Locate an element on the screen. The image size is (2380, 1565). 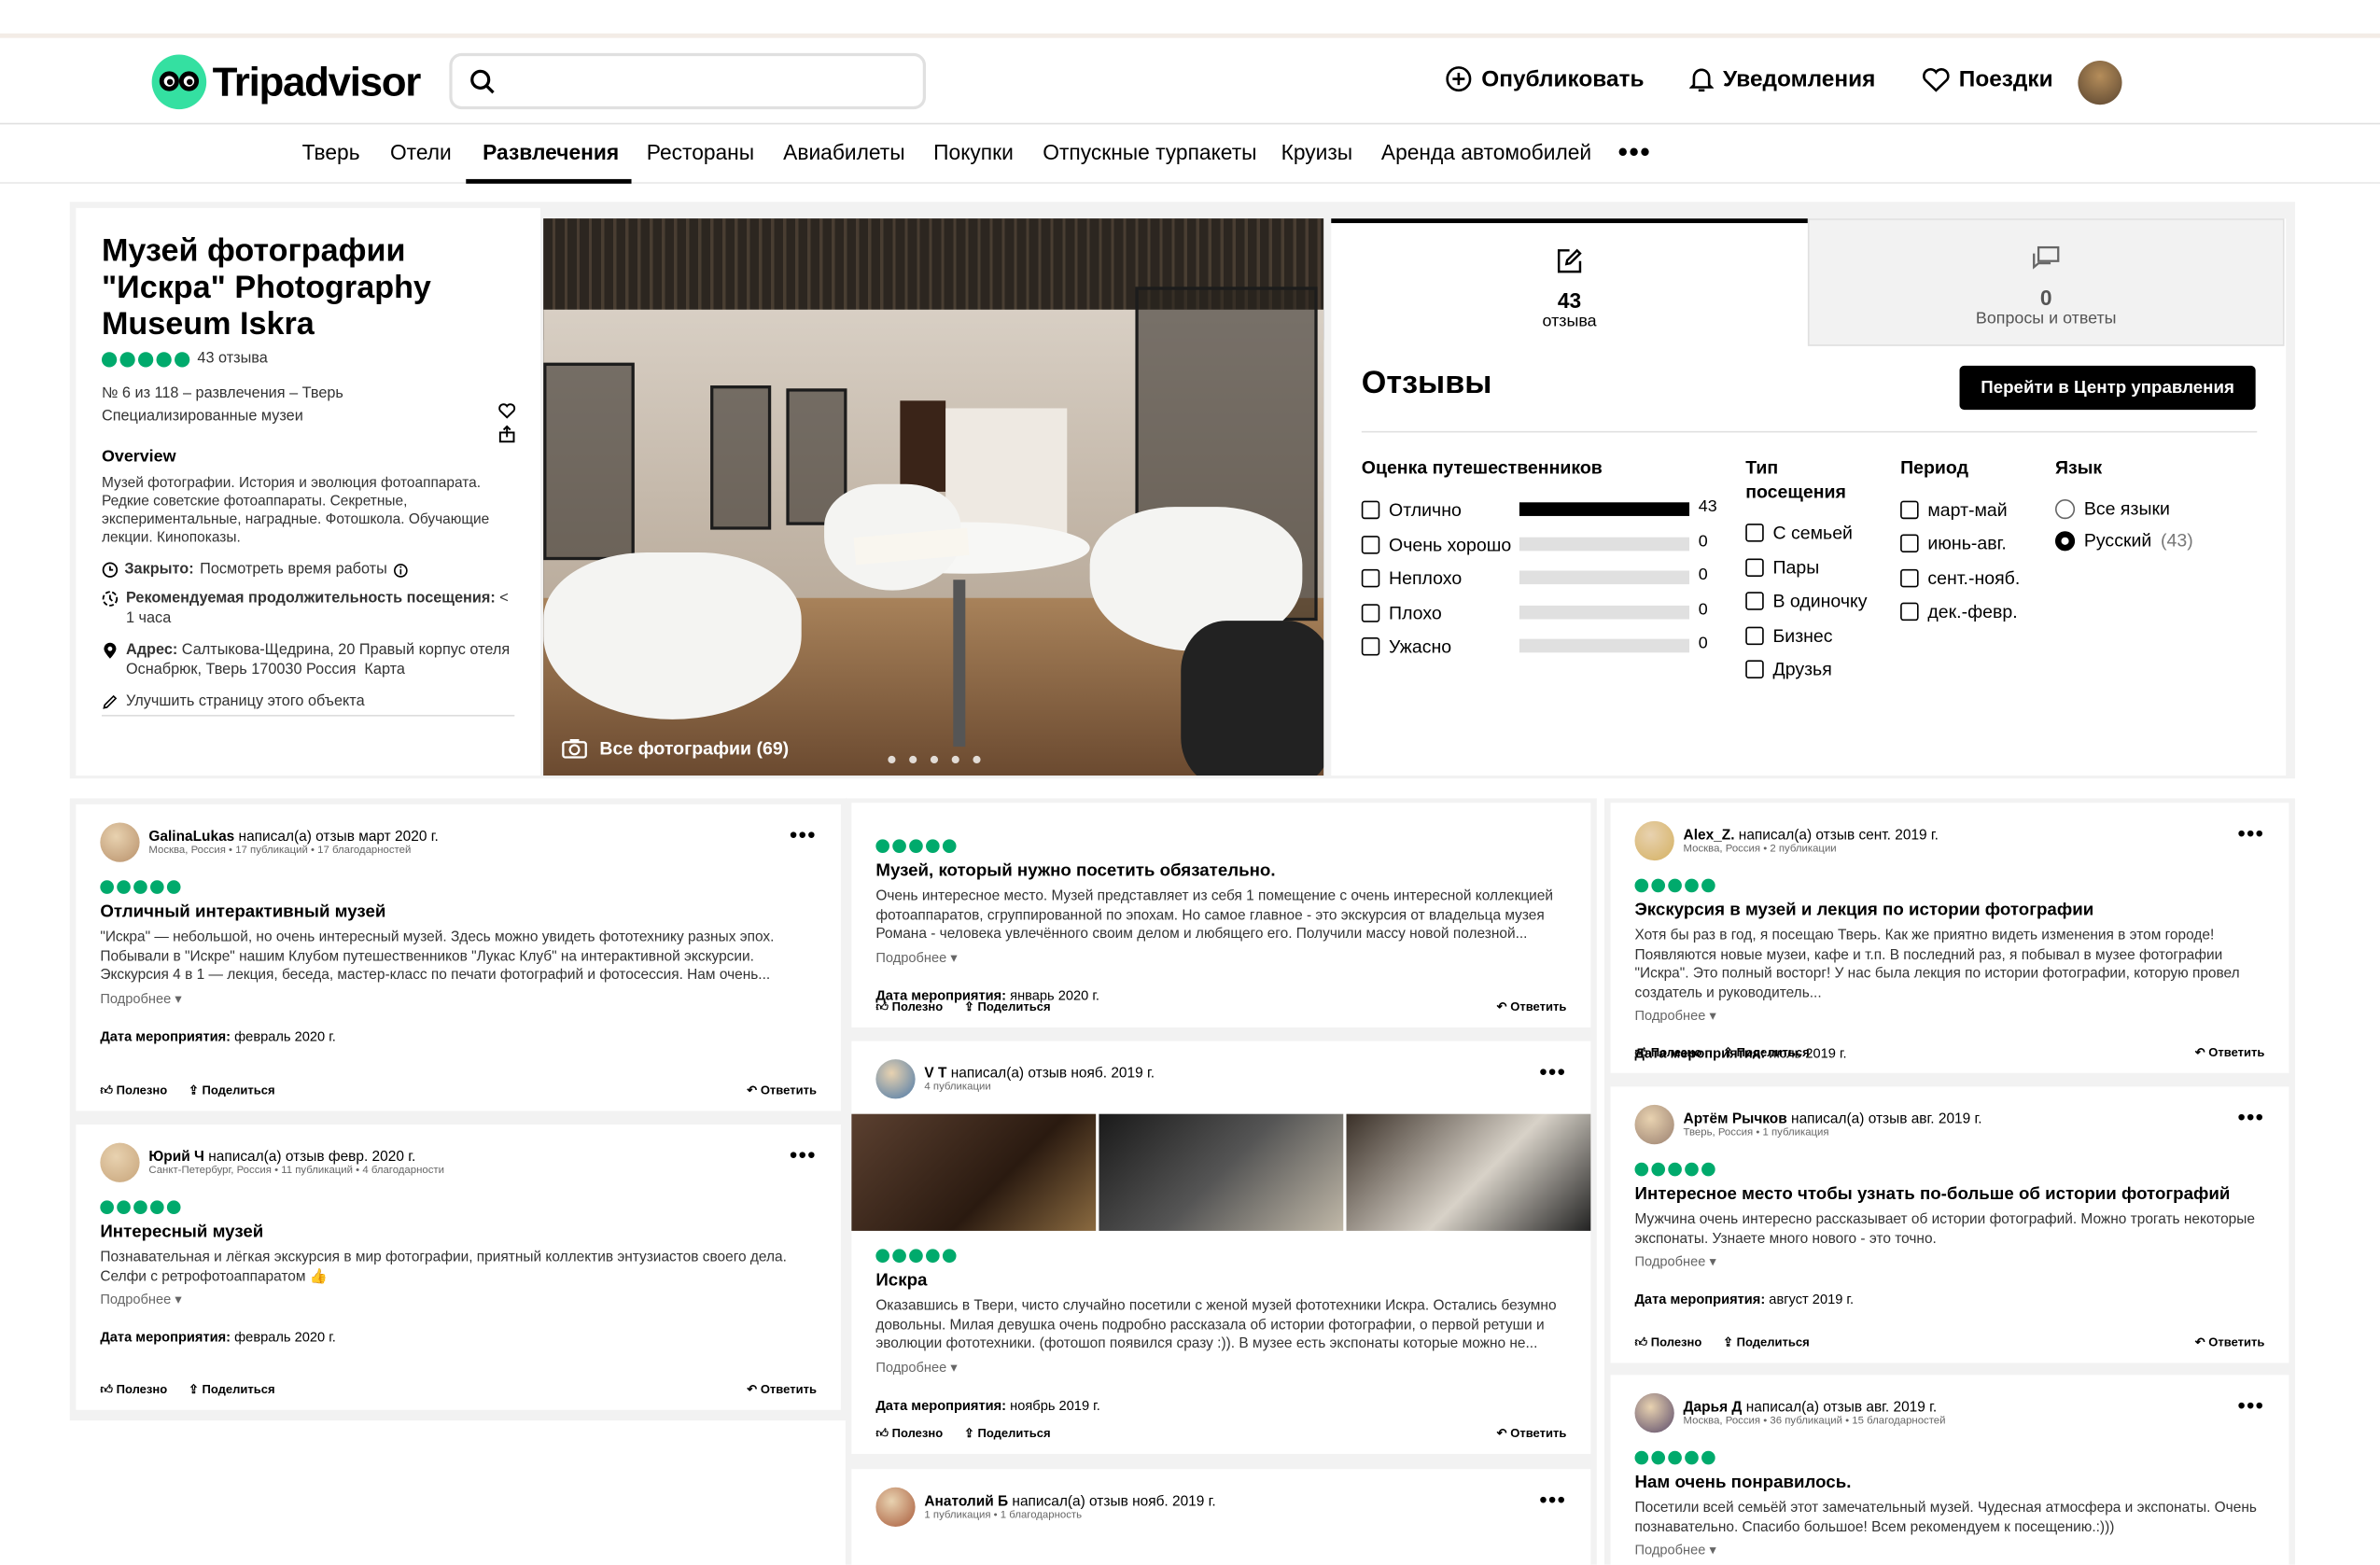
info-icon is located at coordinates (400, 570).